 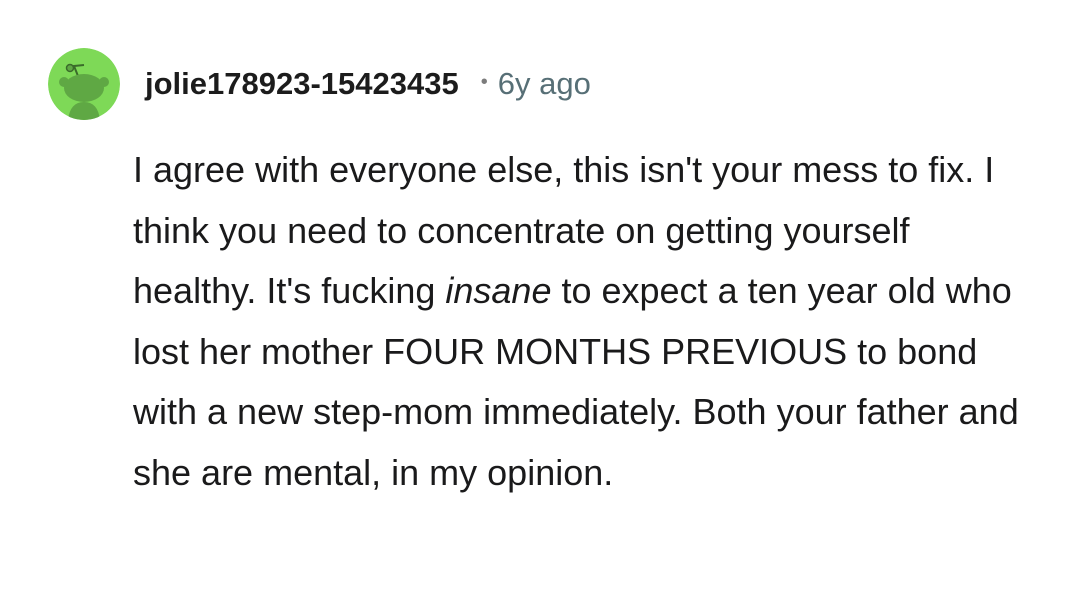 What do you see at coordinates (544, 83) in the screenshot?
I see `timestamp: 6y ago` at bounding box center [544, 83].